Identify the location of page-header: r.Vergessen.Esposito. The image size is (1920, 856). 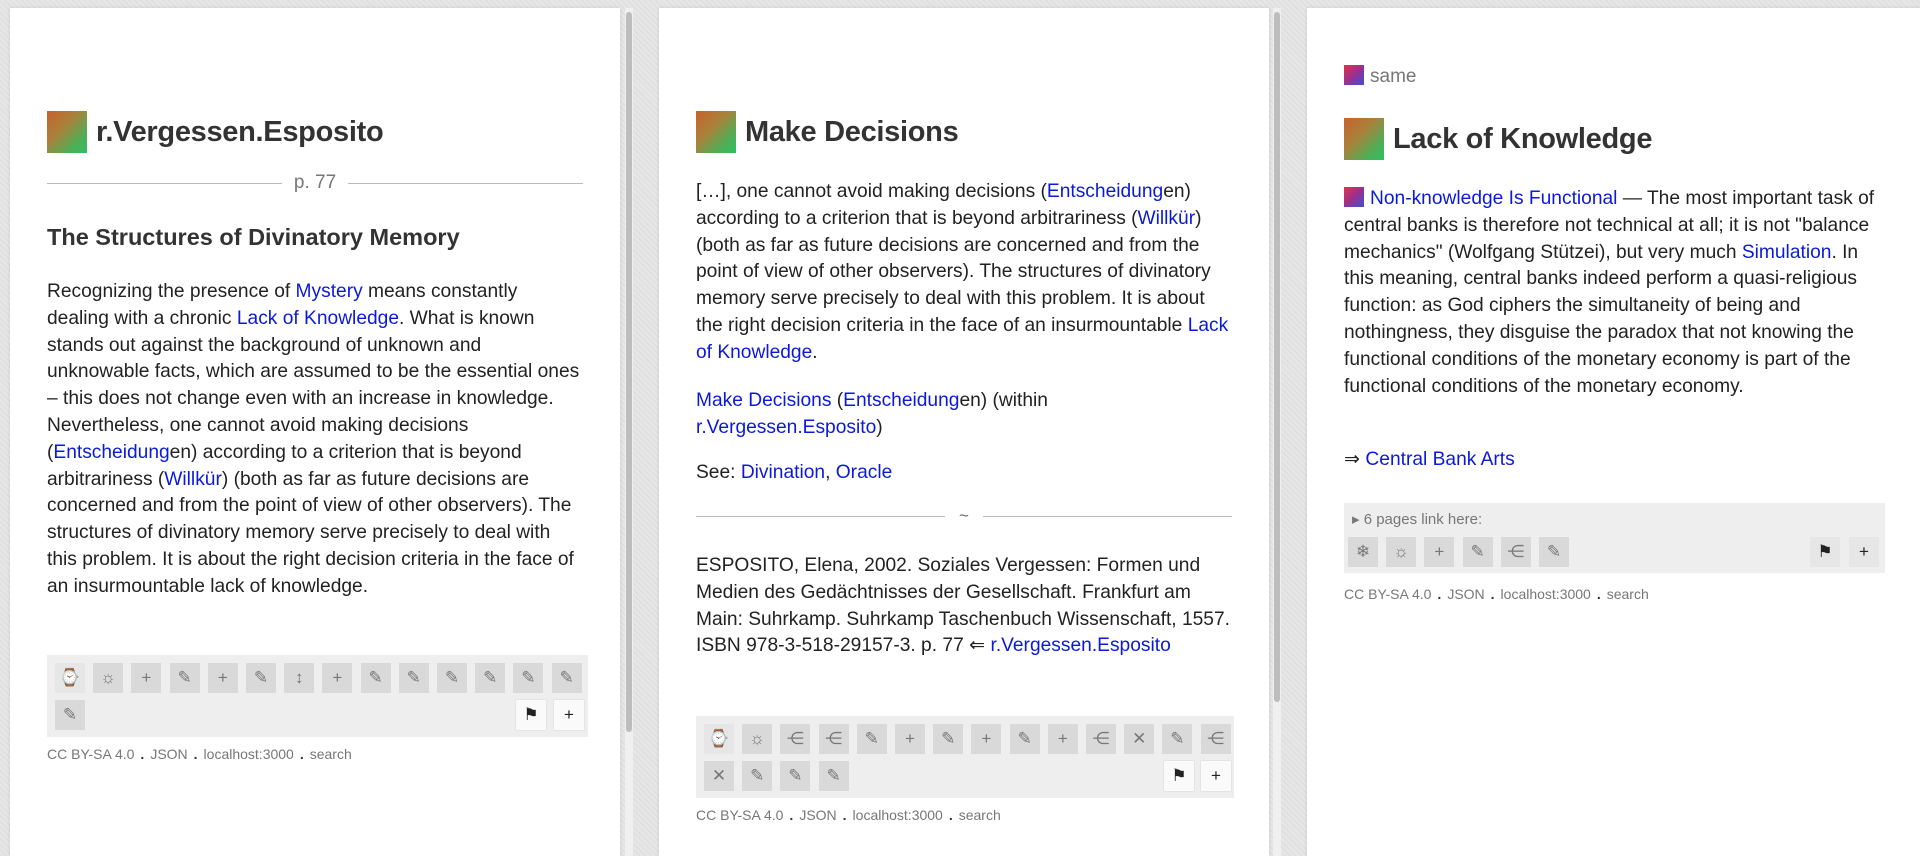
(315, 132).